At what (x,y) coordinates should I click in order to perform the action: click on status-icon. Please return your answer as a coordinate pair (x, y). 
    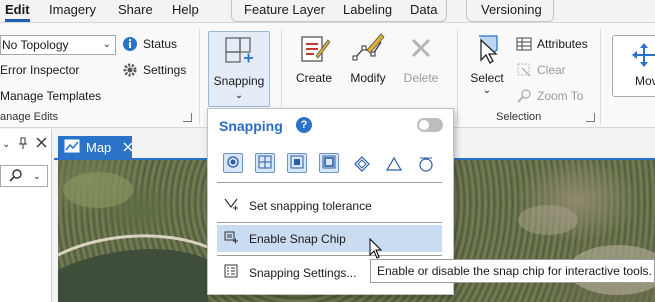
    Looking at the image, I should click on (130, 44).